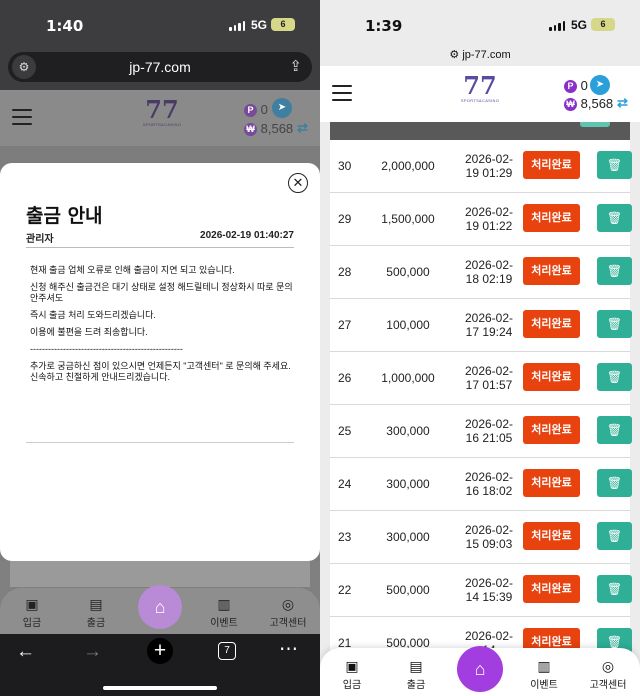 This screenshot has height=696, width=640. I want to click on table-row: 30 2,000,000 2026-02- 19 01:29 처리완료 🗑, so click(481, 166).